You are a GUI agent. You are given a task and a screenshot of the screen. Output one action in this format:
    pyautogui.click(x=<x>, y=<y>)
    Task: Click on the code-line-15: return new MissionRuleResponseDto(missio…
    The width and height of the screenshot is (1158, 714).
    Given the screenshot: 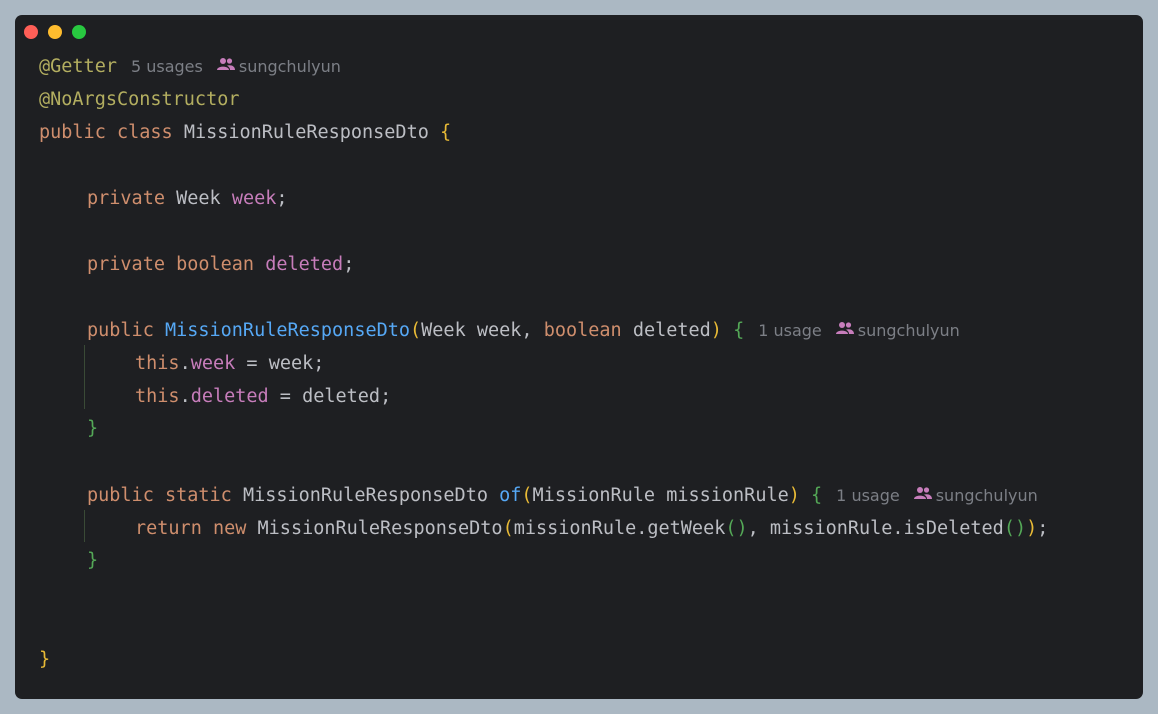 What is the action you would take?
    pyautogui.click(x=592, y=528)
    